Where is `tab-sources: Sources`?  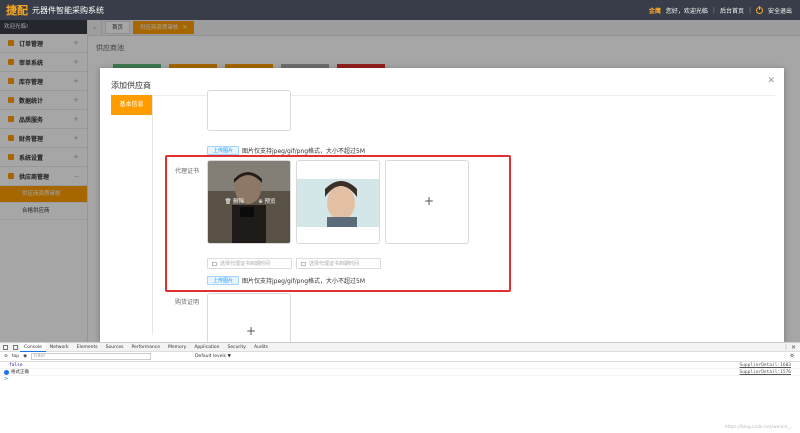 tab-sources: Sources is located at coordinates (115, 347).